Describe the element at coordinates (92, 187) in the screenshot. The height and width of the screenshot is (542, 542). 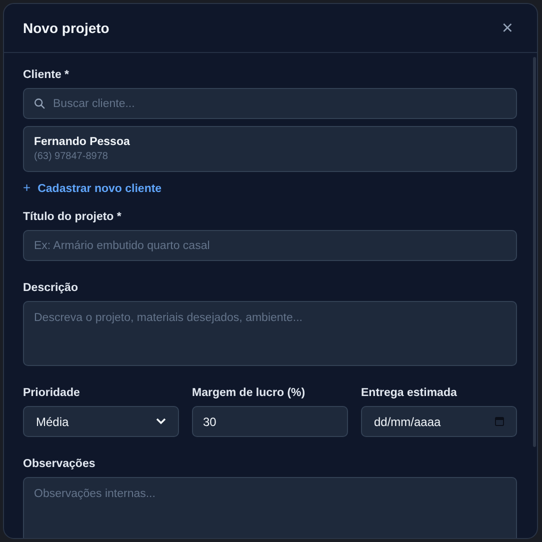
I see `add-client-link: + Cadastrar novo cliente` at that location.